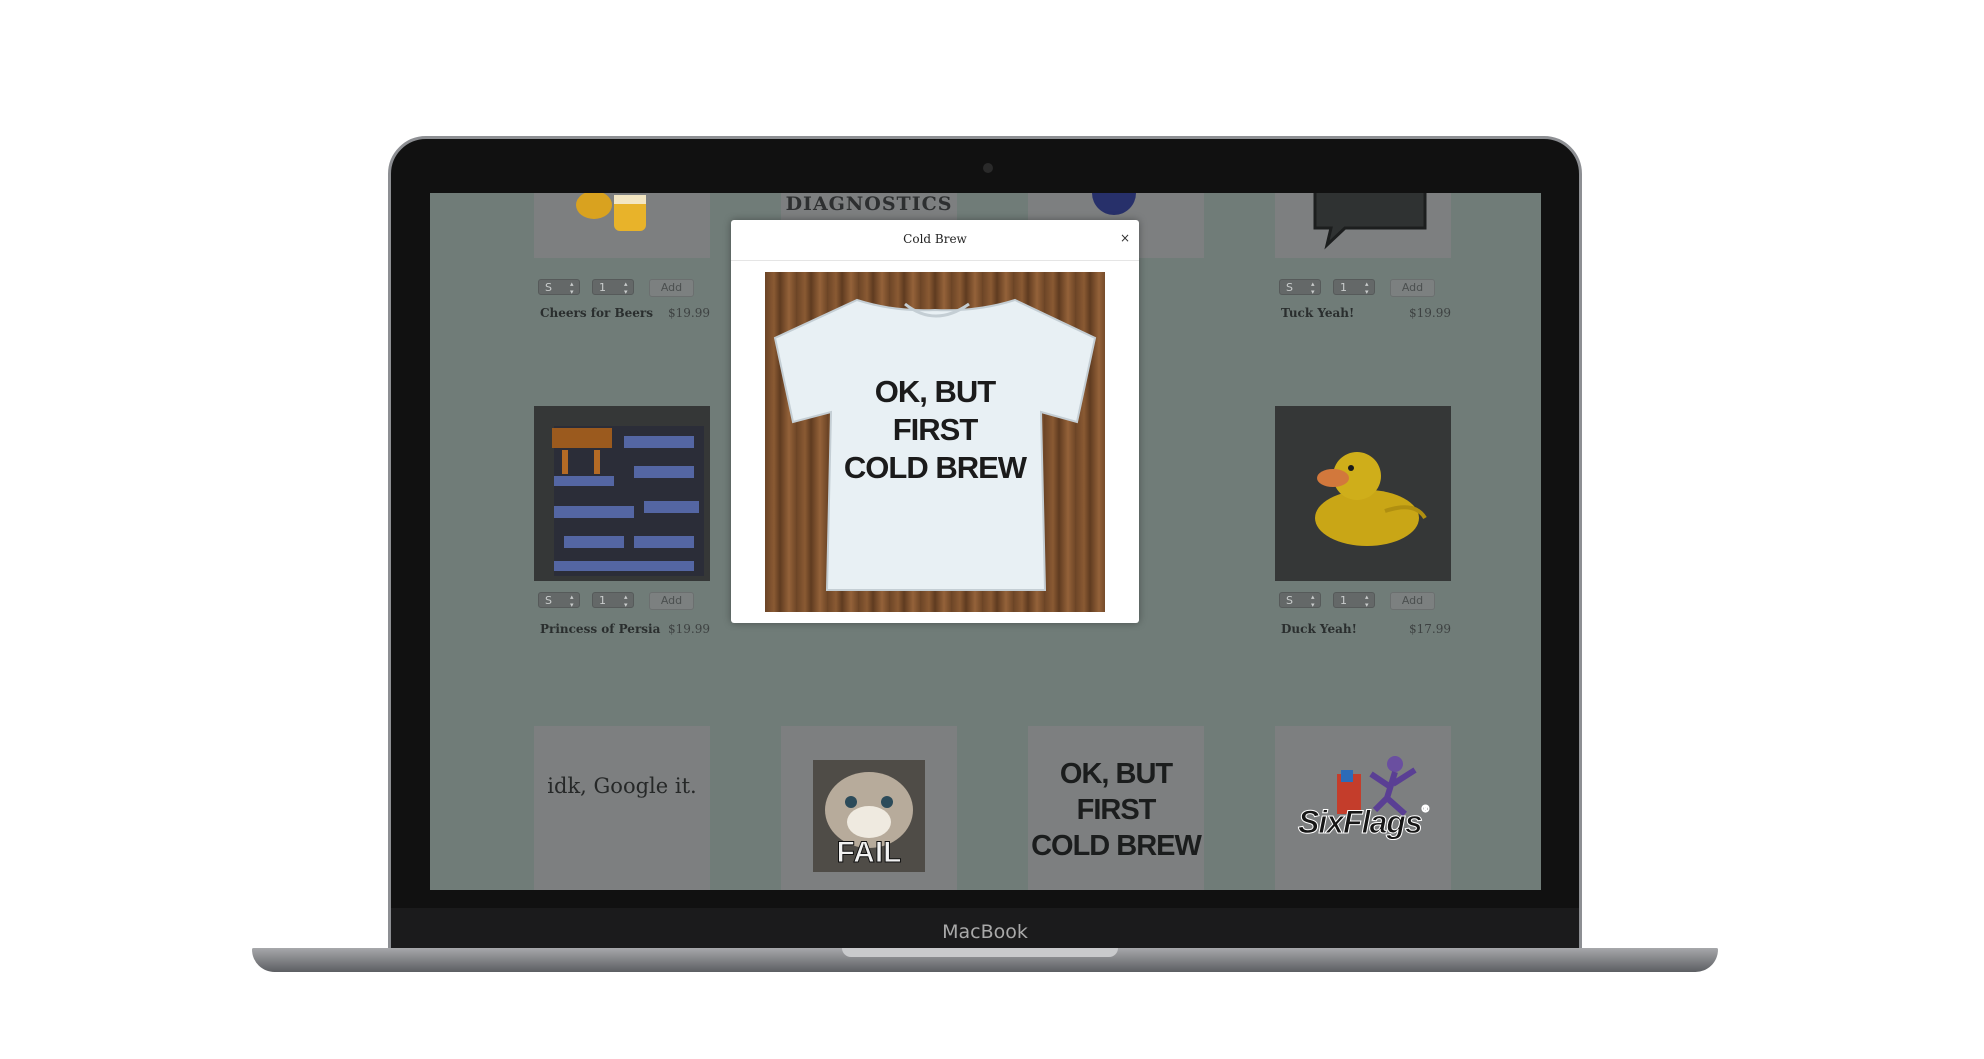 Image resolution: width=1984 pixels, height=1059 pixels. Describe the element at coordinates (980, 952) in the screenshot. I see `hinge-notch` at that location.